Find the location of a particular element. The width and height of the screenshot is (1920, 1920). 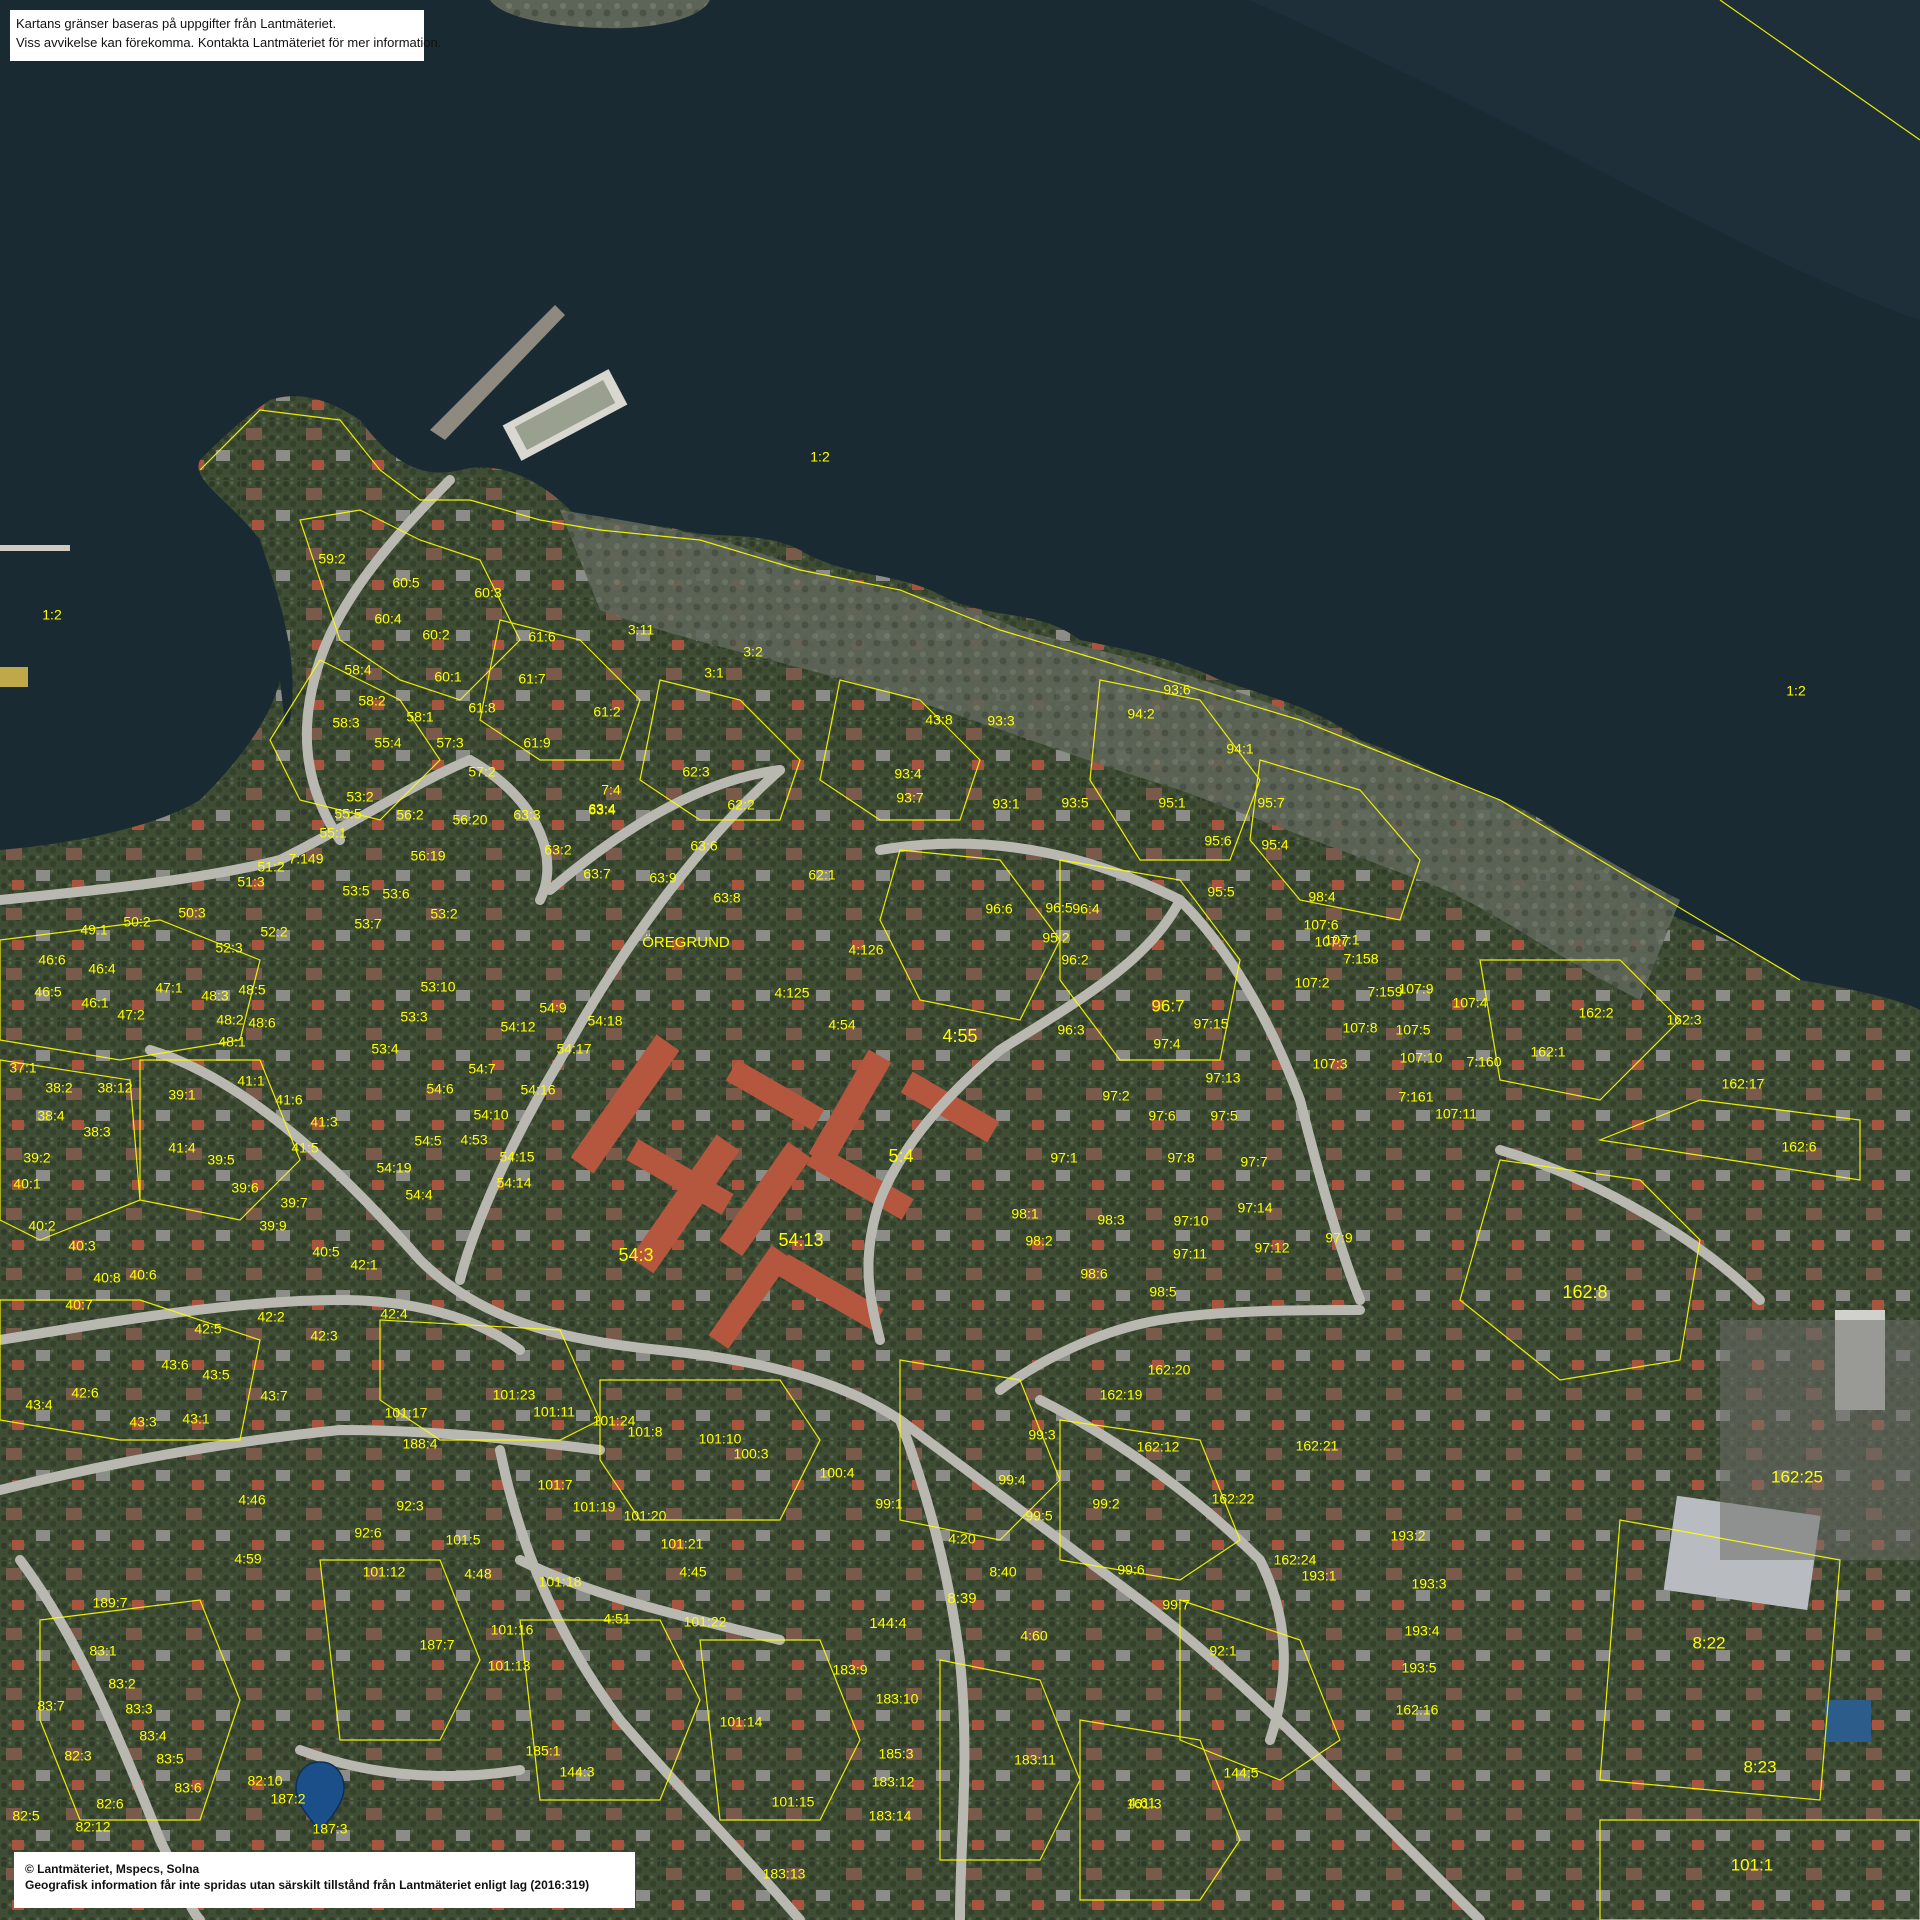

parcel-label: 98:3 is located at coordinates (1110, 1220).